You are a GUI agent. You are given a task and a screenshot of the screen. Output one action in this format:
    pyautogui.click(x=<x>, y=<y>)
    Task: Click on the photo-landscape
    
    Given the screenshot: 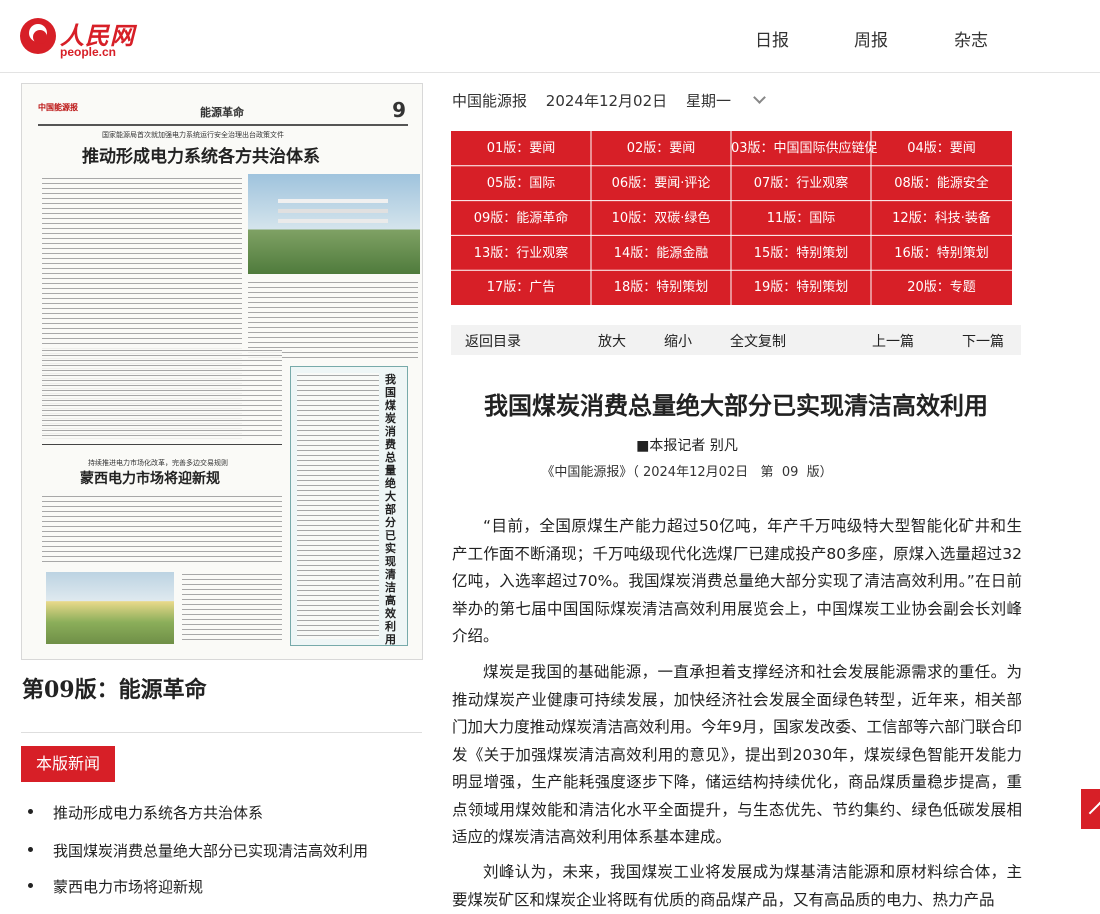 What is the action you would take?
    pyautogui.click(x=110, y=608)
    